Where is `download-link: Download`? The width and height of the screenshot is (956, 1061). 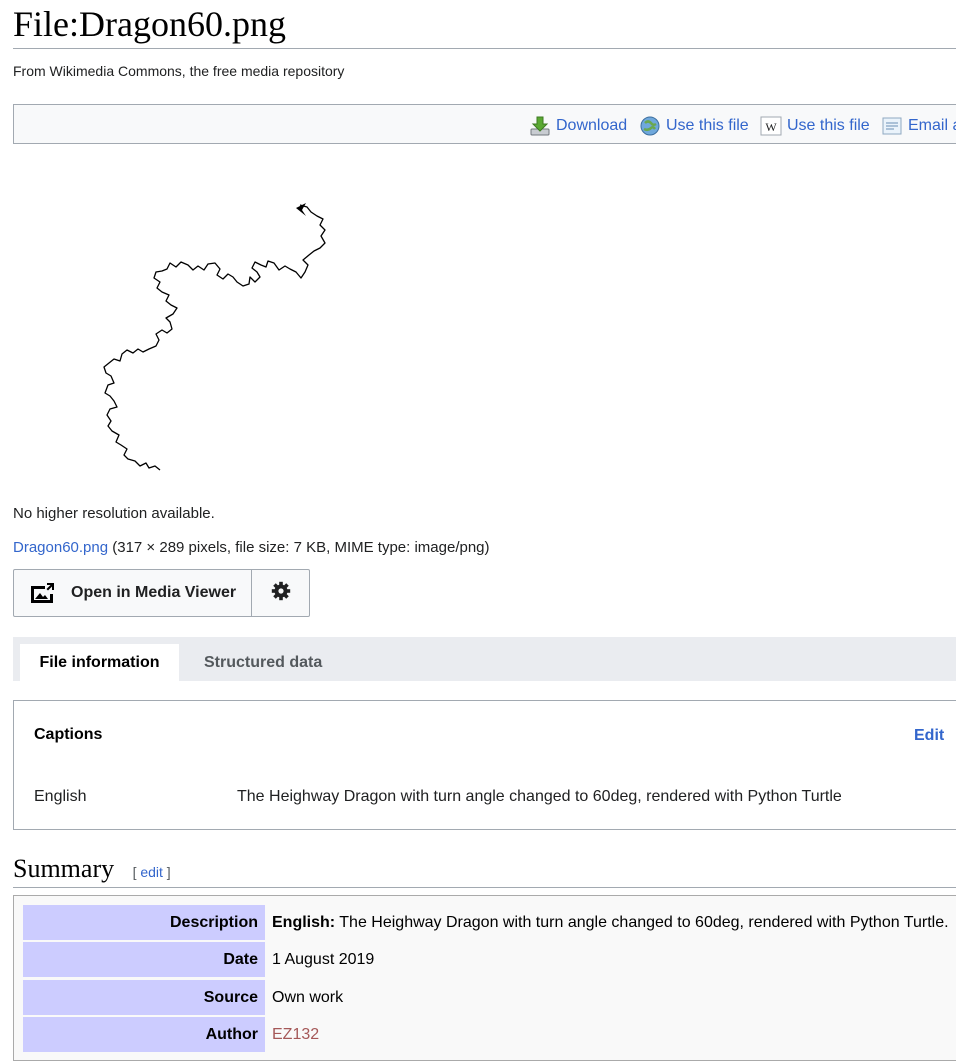
download-link: Download is located at coordinates (578, 126).